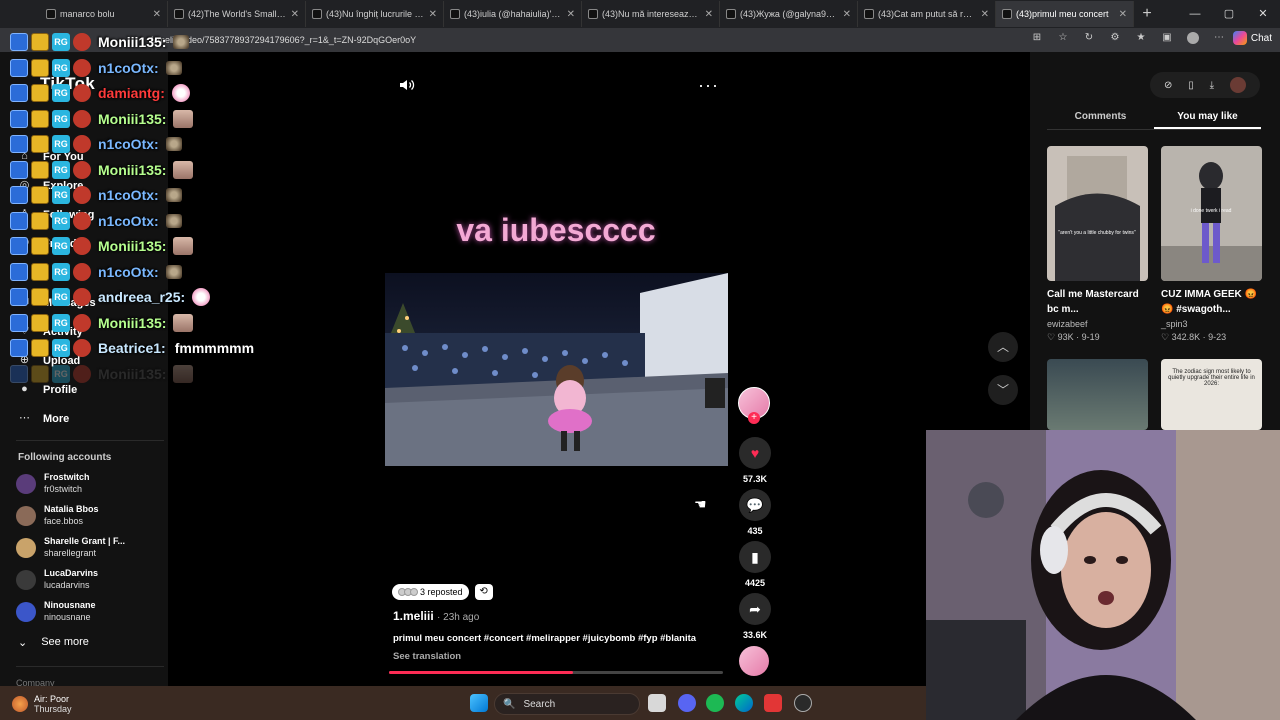  I want to click on recommended-video-card, so click(1097, 394).